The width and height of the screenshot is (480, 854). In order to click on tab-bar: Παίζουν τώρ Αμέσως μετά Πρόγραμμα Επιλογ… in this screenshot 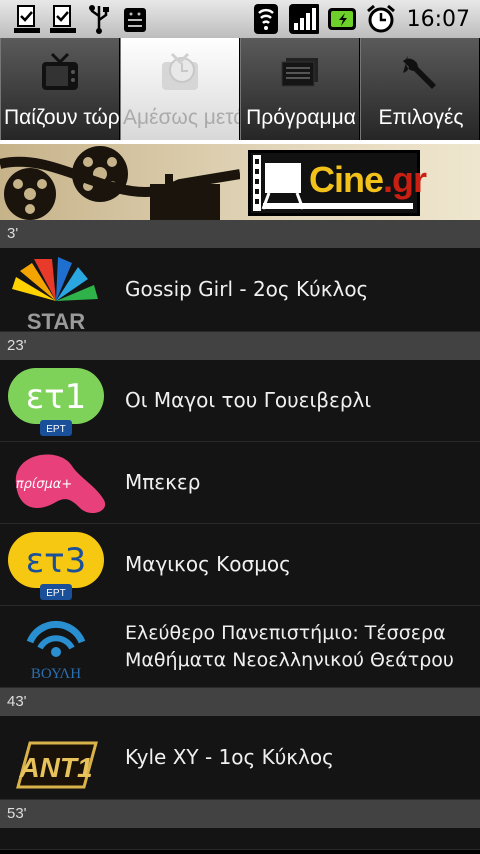, I will do `click(240, 89)`.